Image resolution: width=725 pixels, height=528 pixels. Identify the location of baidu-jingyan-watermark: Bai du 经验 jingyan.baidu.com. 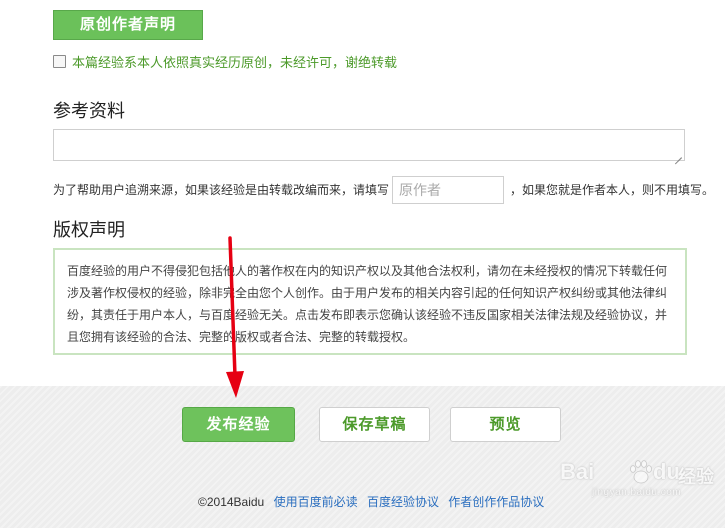
(640, 480).